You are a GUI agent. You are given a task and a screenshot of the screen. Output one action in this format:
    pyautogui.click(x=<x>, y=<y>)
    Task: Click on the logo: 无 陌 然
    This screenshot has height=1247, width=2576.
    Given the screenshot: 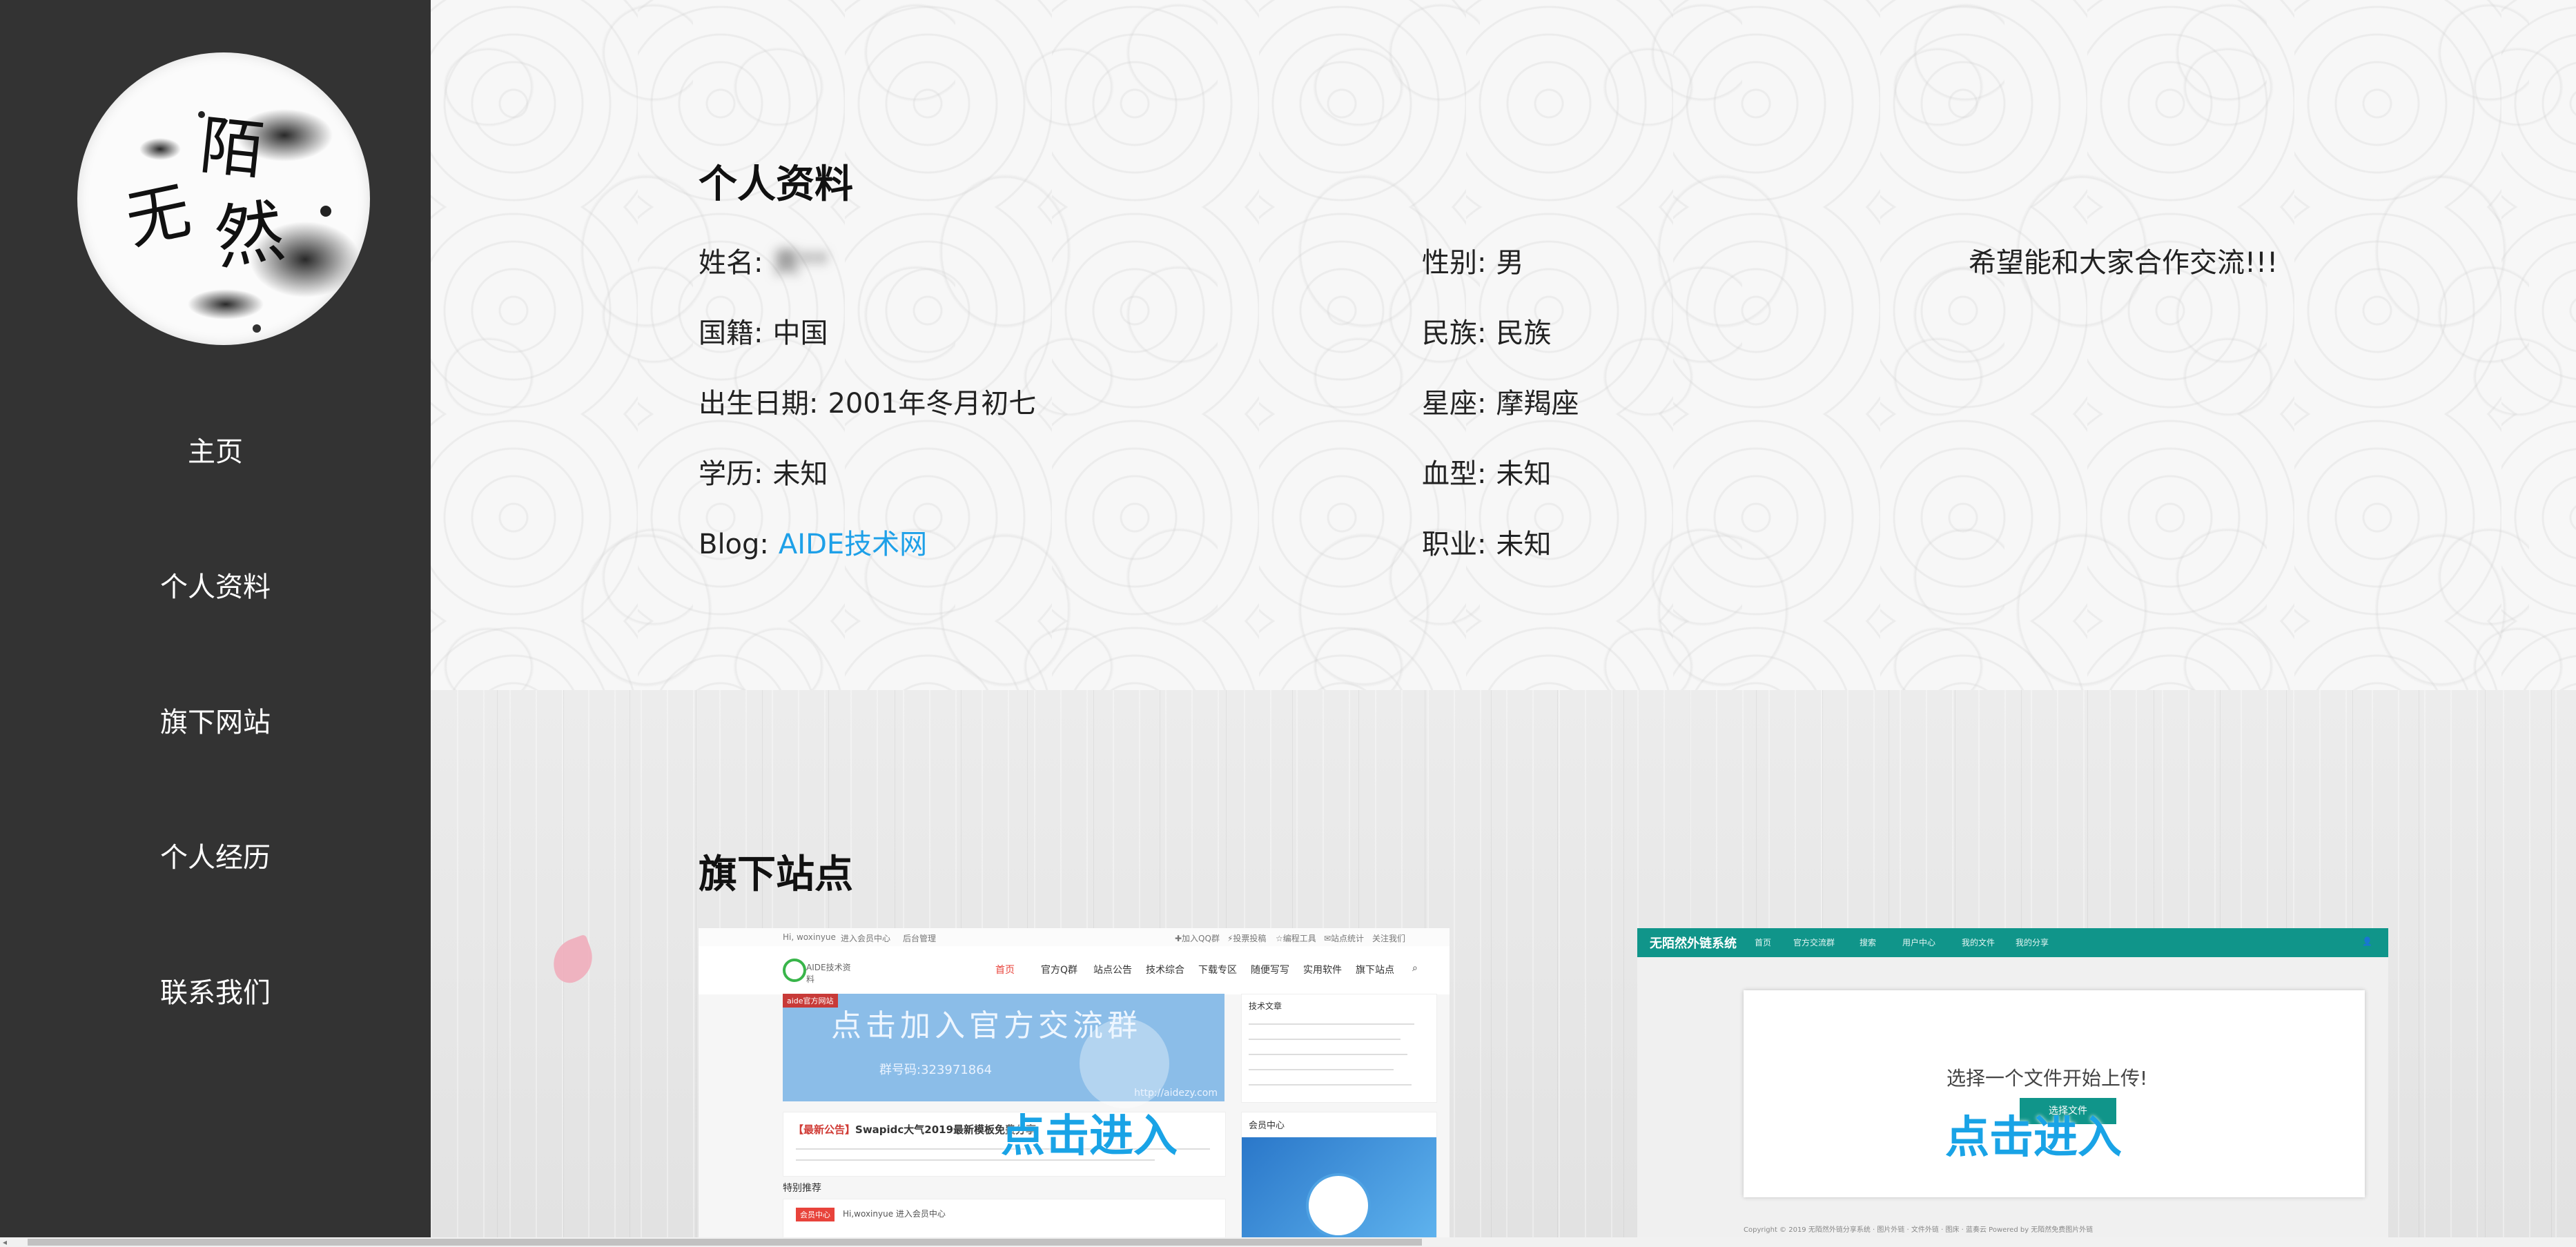 What is the action you would take?
    pyautogui.click(x=223, y=198)
    